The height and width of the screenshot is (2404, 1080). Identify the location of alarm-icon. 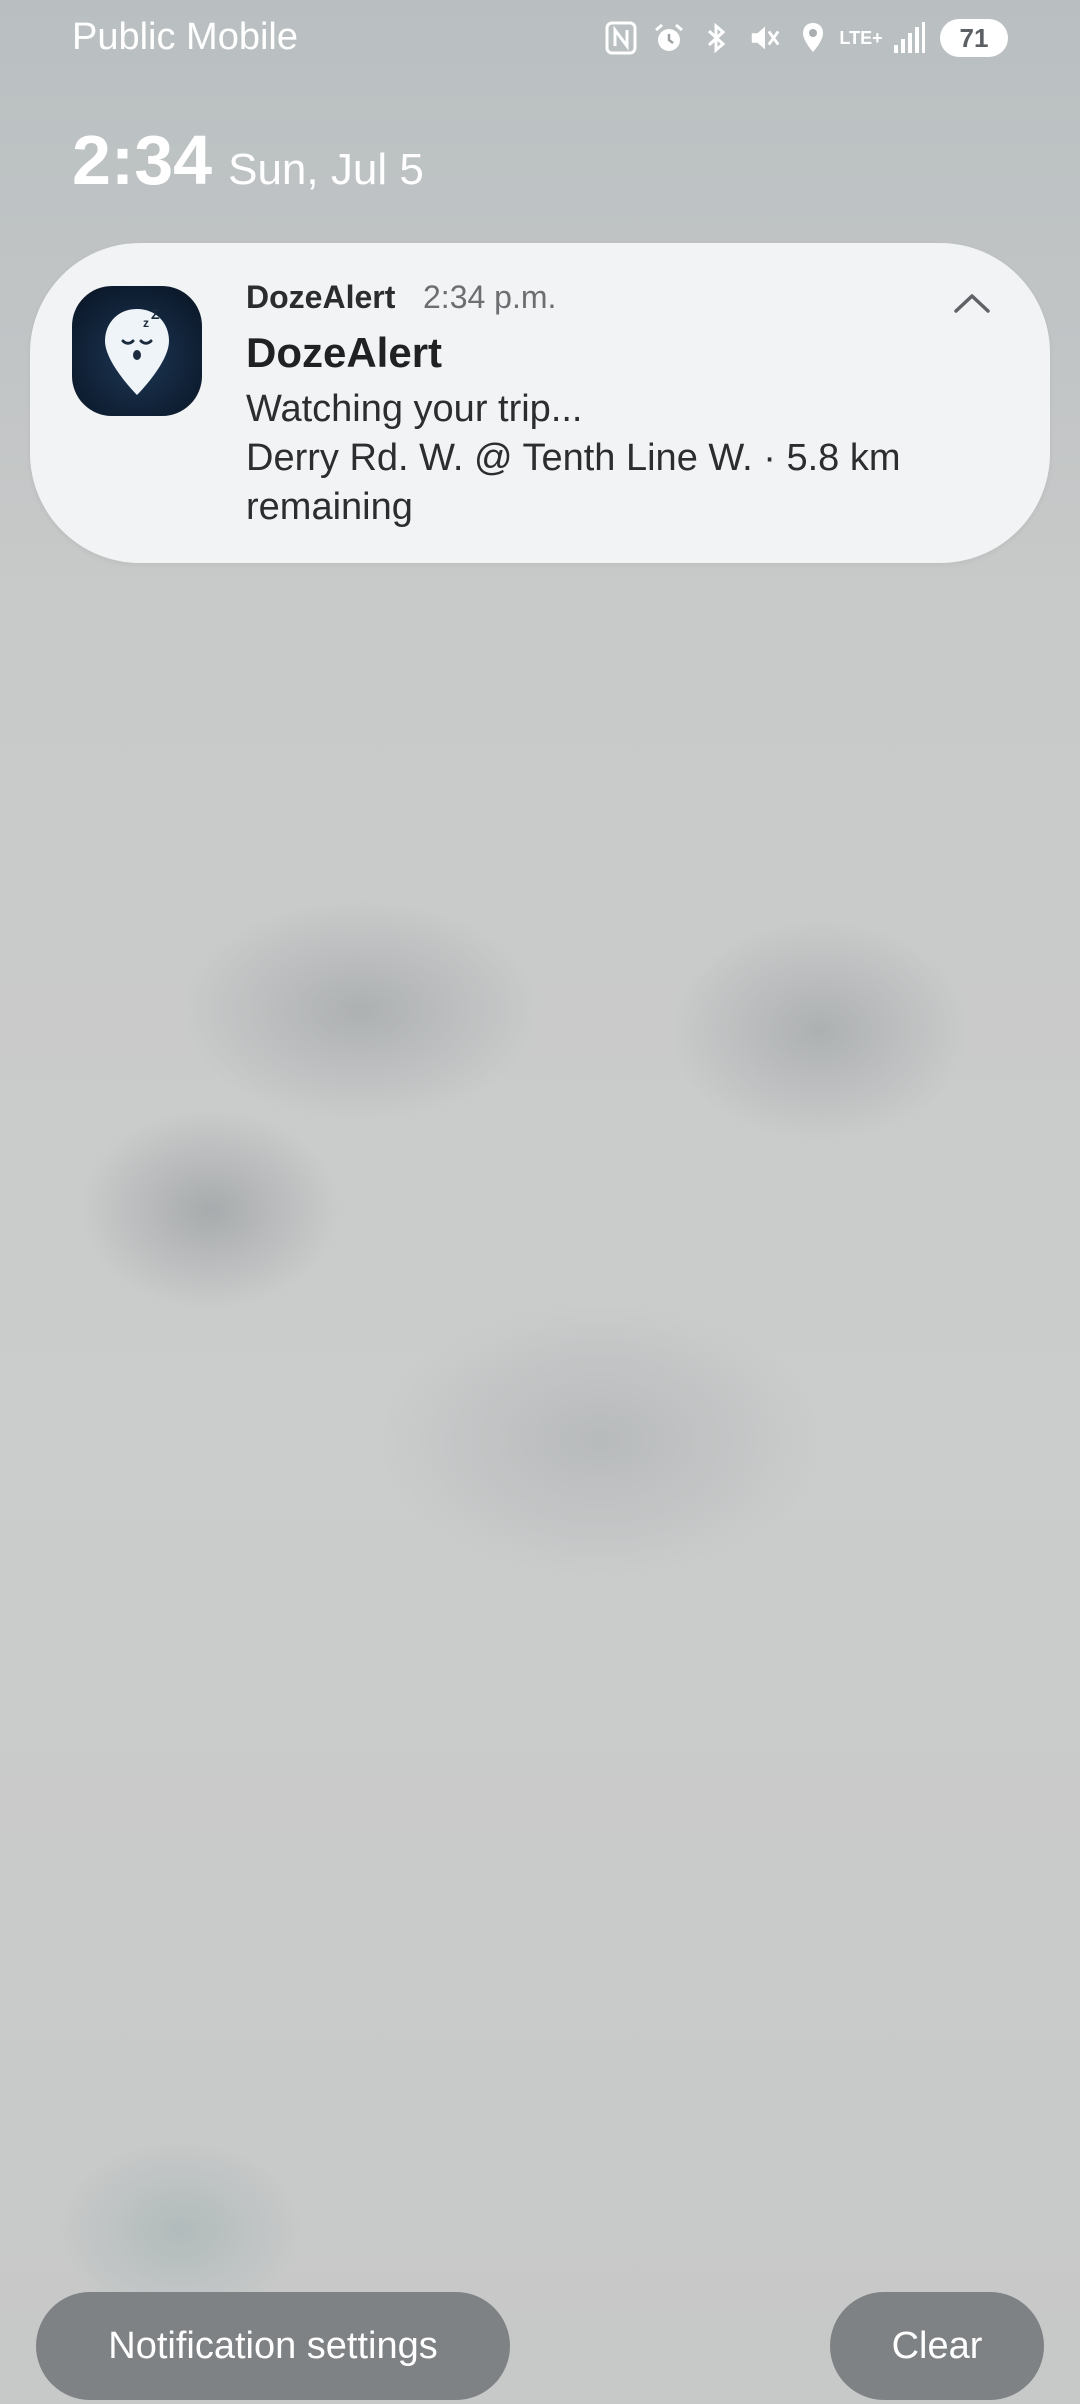
(669, 38).